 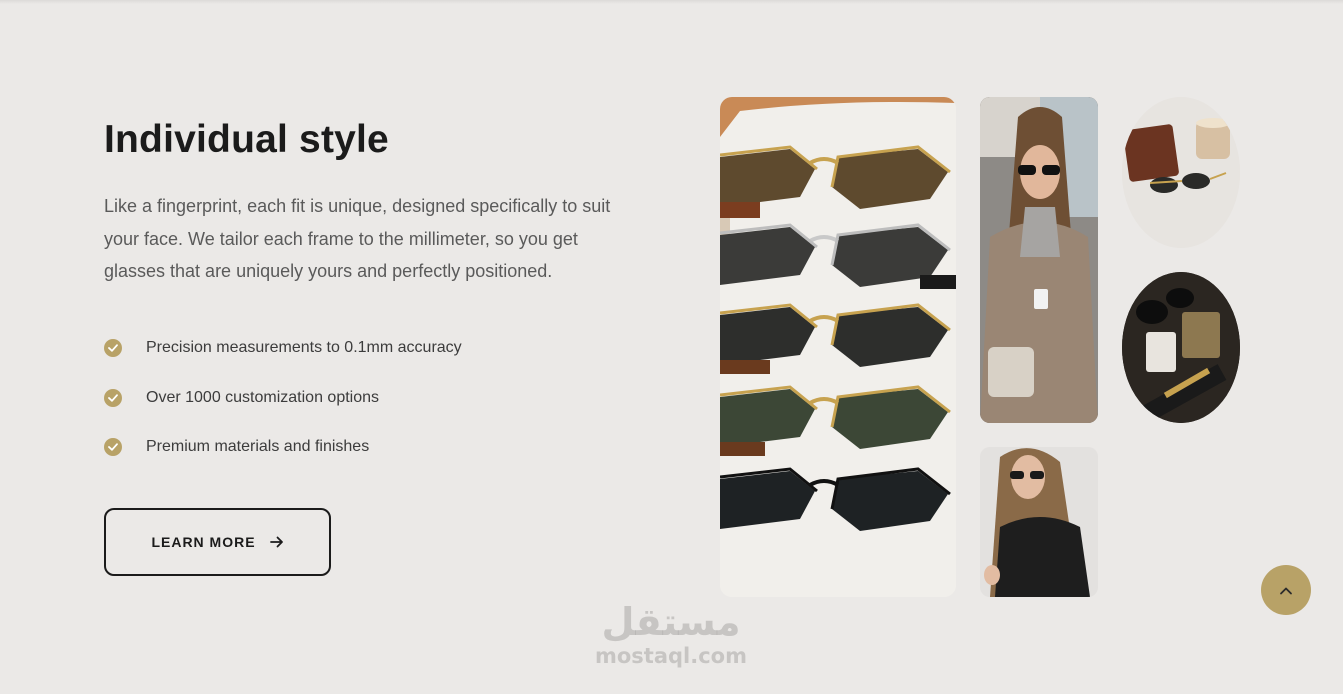 I want to click on feature-item: Over 1000 customization options, so click(x=283, y=398).